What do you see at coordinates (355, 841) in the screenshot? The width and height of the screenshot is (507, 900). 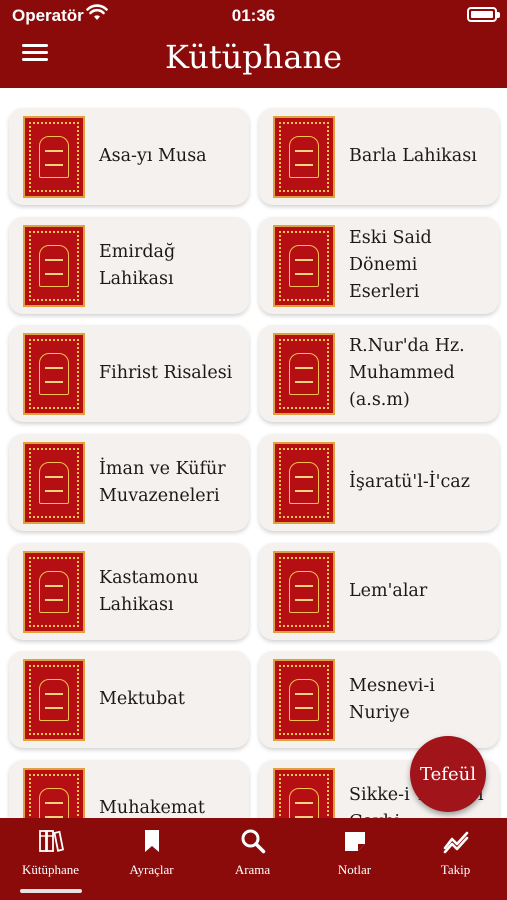 I see `notes-icon` at bounding box center [355, 841].